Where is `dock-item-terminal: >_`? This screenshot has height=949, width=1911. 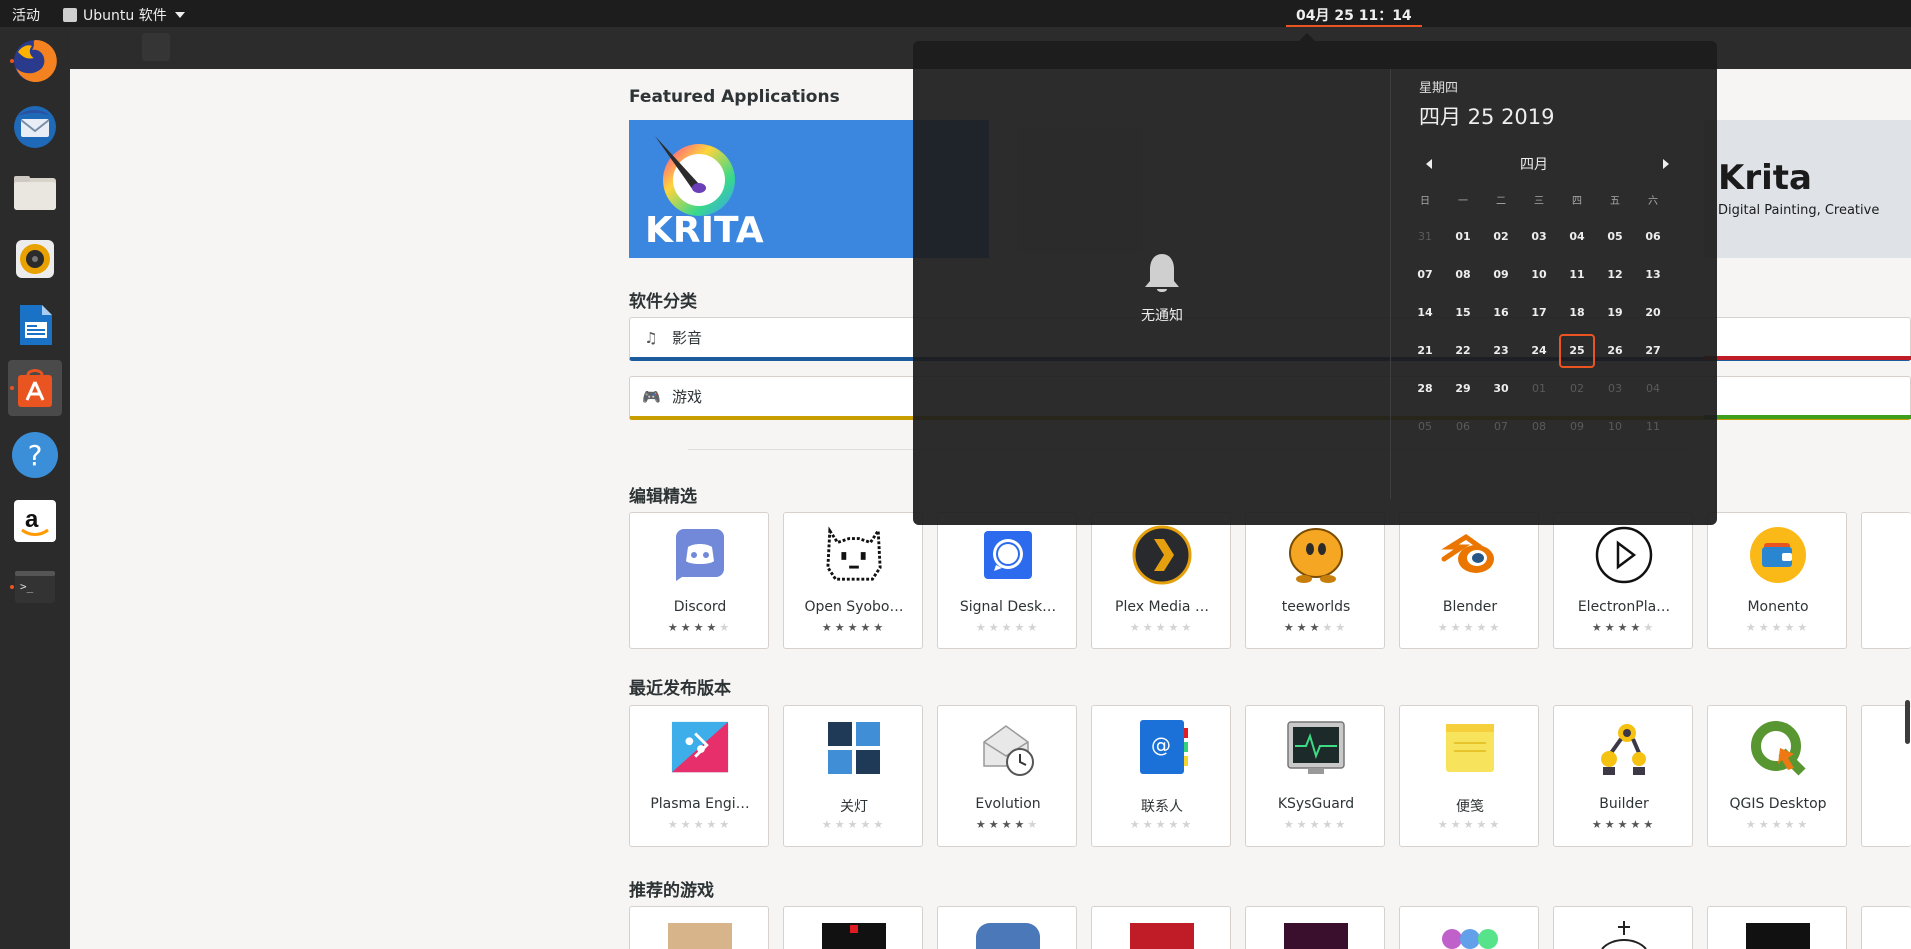 dock-item-terminal: >_ is located at coordinates (35, 587).